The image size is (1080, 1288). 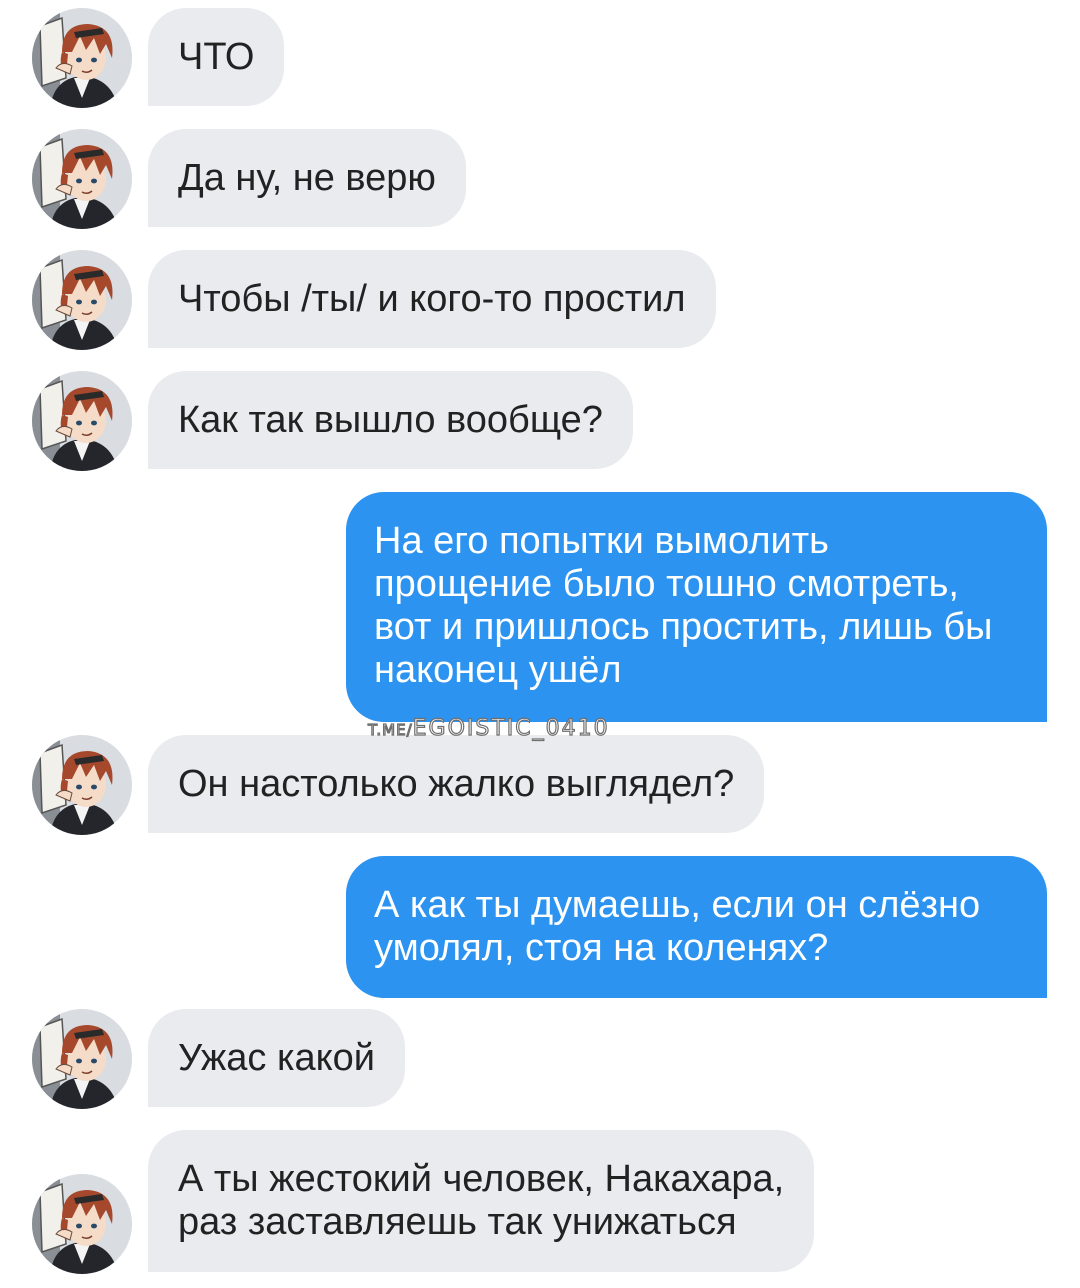 What do you see at coordinates (601, 948) in the screenshot?
I see `message-line: умолял, стоя на коленях?` at bounding box center [601, 948].